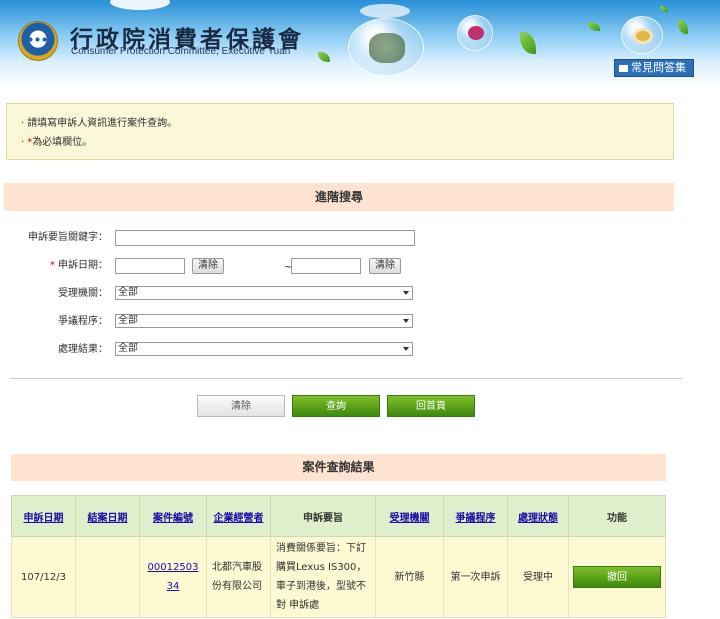  Describe the element at coordinates (238, 577) in the screenshot. I see `cell-business: 北都汽車股份有限公司` at that location.